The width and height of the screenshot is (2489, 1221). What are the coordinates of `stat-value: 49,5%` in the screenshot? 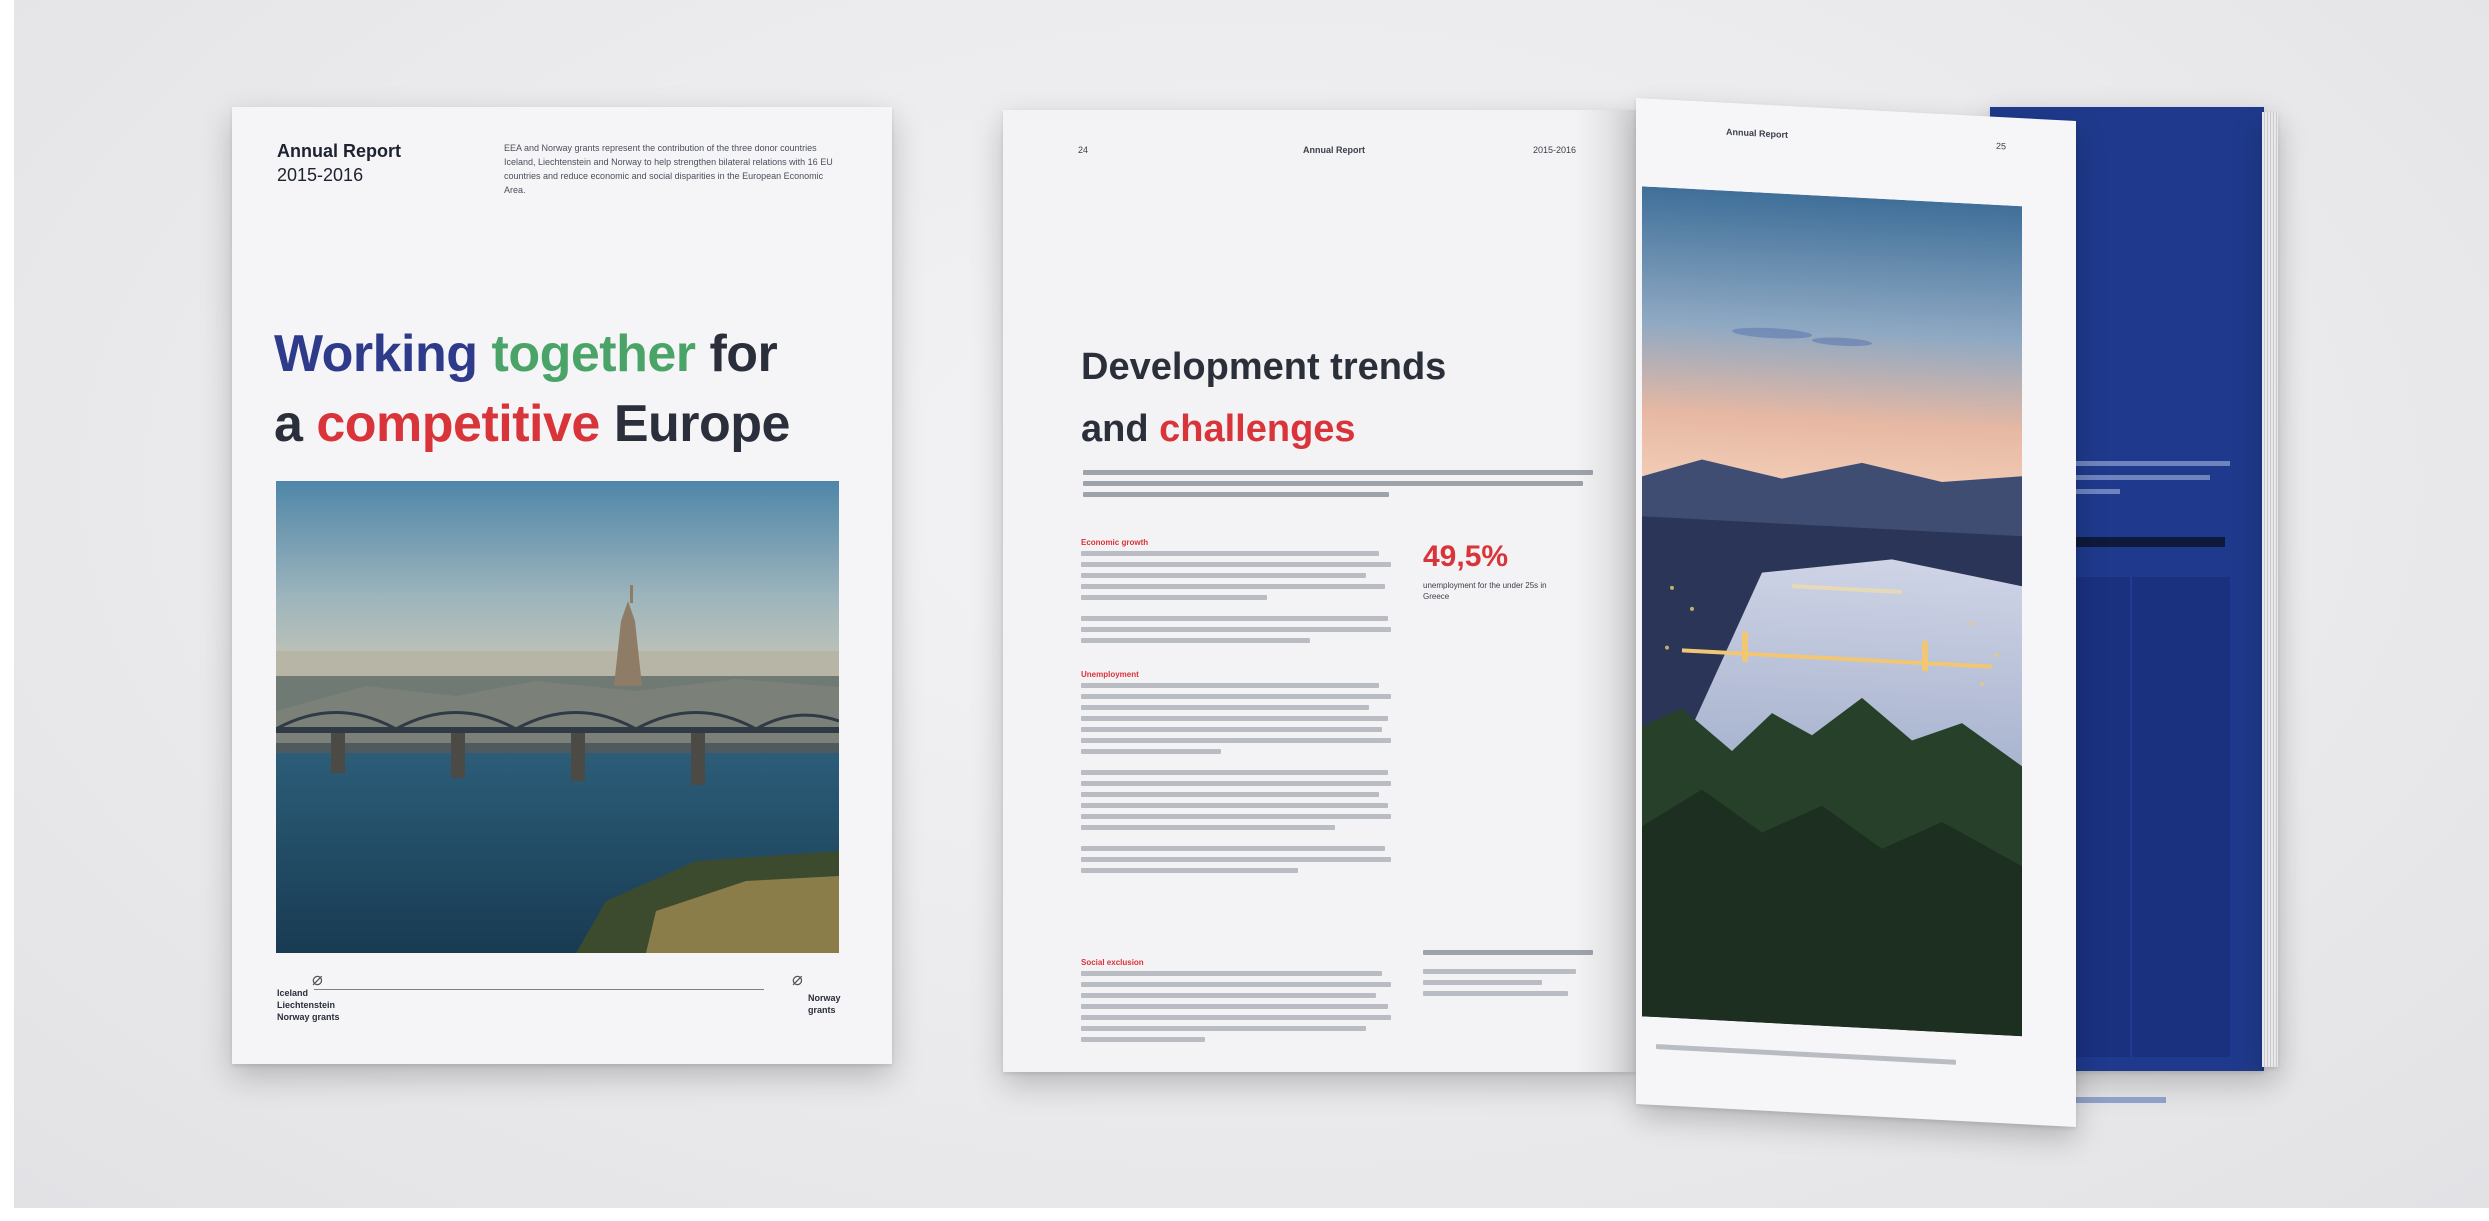 It's located at (1466, 556).